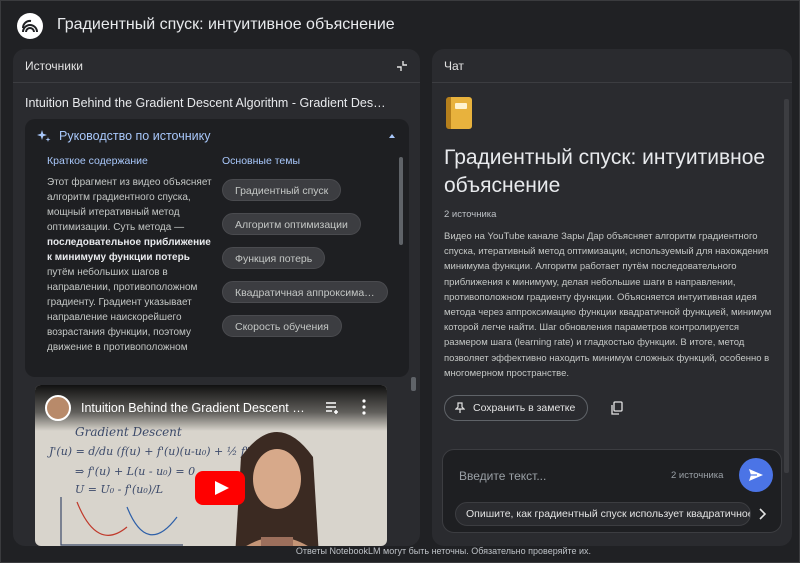  Describe the element at coordinates (282, 326) in the screenshot. I see `topic-chip: Скорость обучения` at that location.